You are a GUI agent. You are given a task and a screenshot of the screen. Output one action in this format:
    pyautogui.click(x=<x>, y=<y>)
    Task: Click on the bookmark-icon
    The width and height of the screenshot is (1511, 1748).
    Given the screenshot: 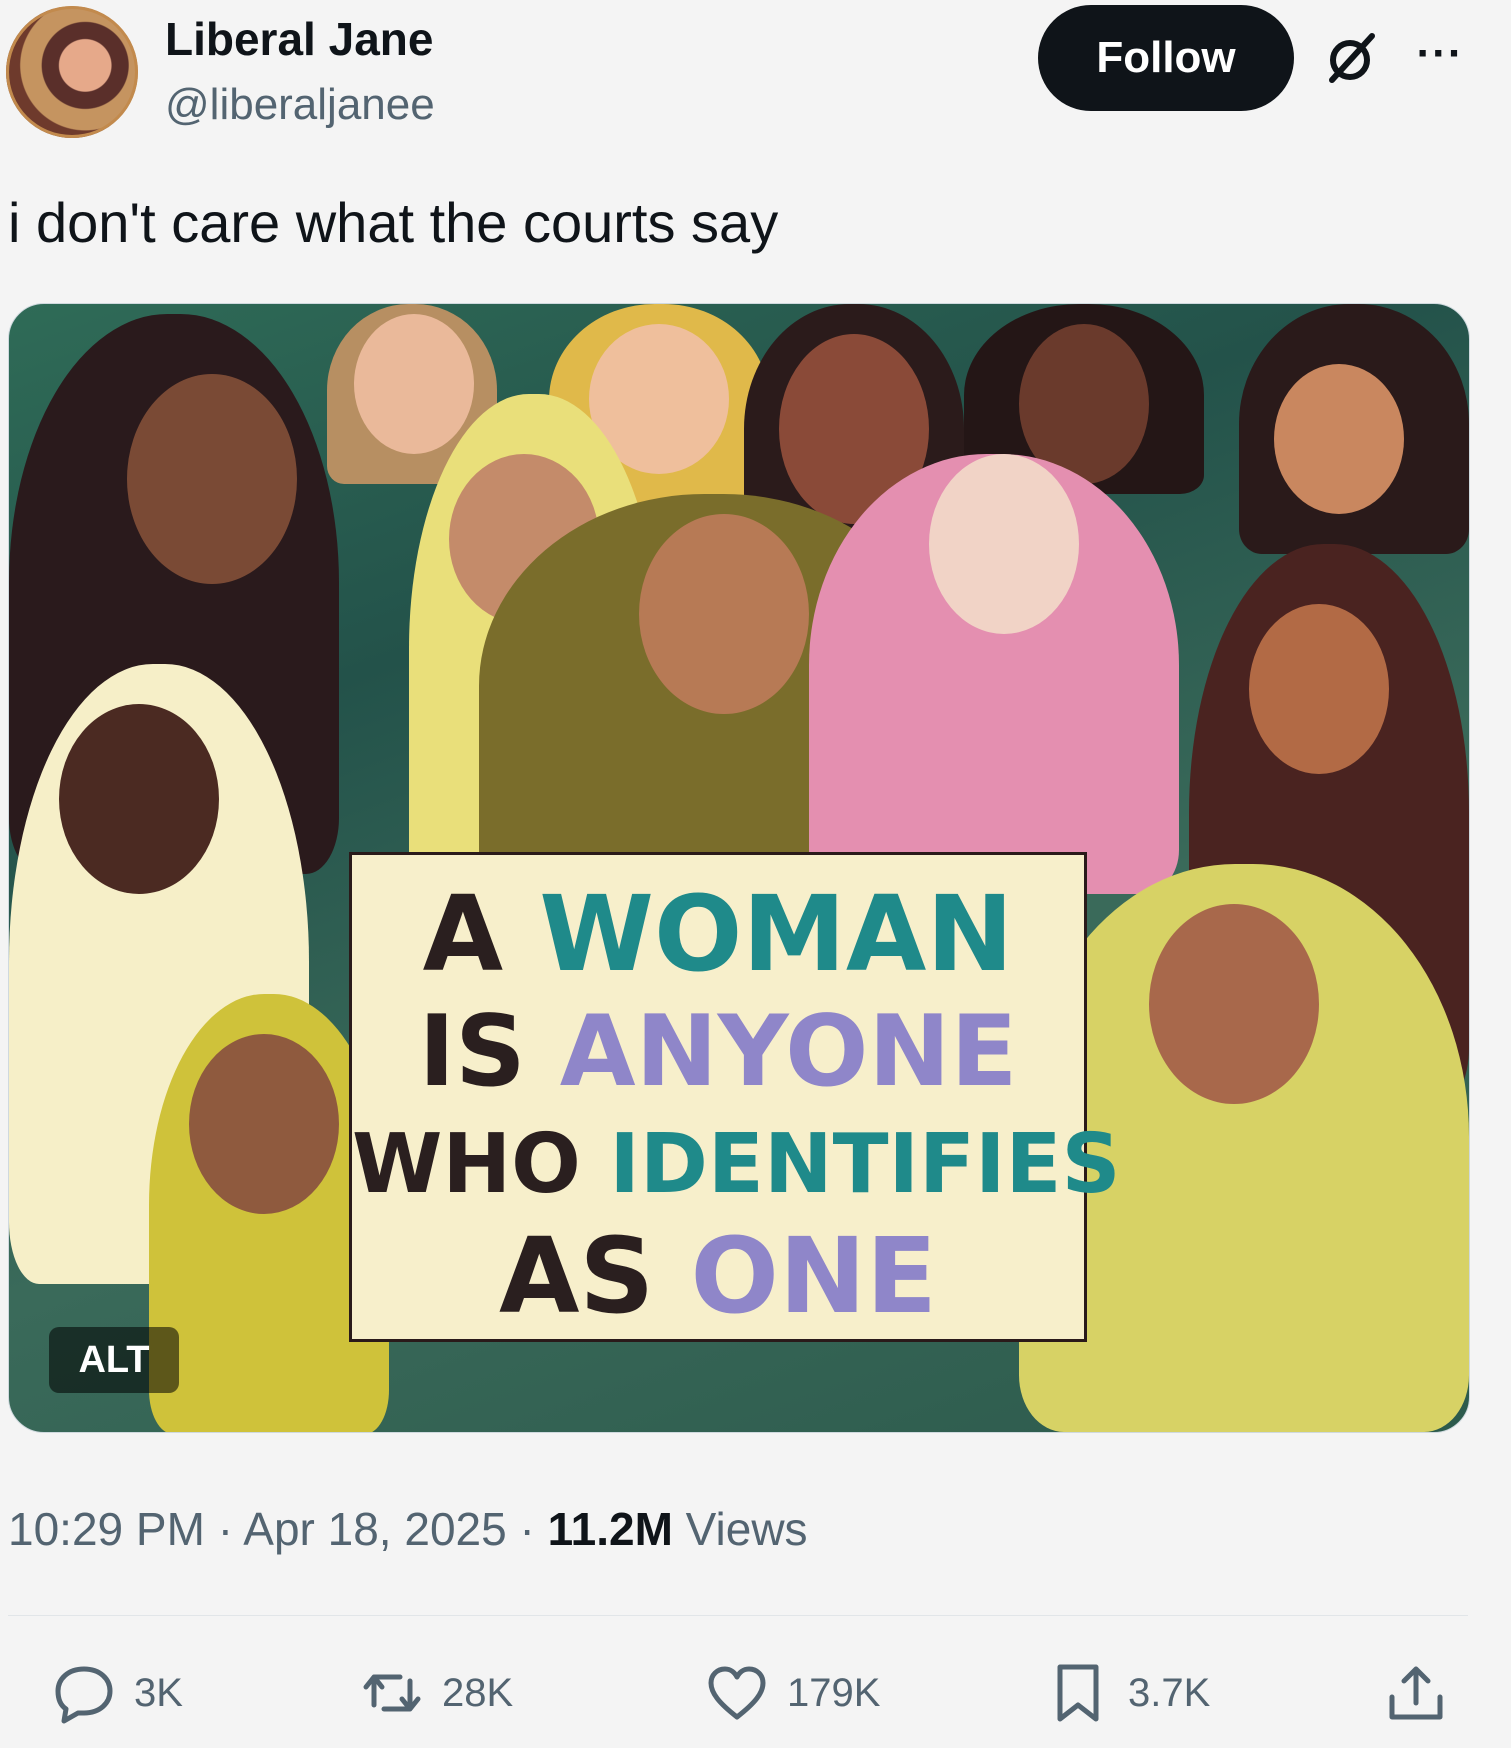 What is the action you would take?
    pyautogui.click(x=1078, y=1693)
    